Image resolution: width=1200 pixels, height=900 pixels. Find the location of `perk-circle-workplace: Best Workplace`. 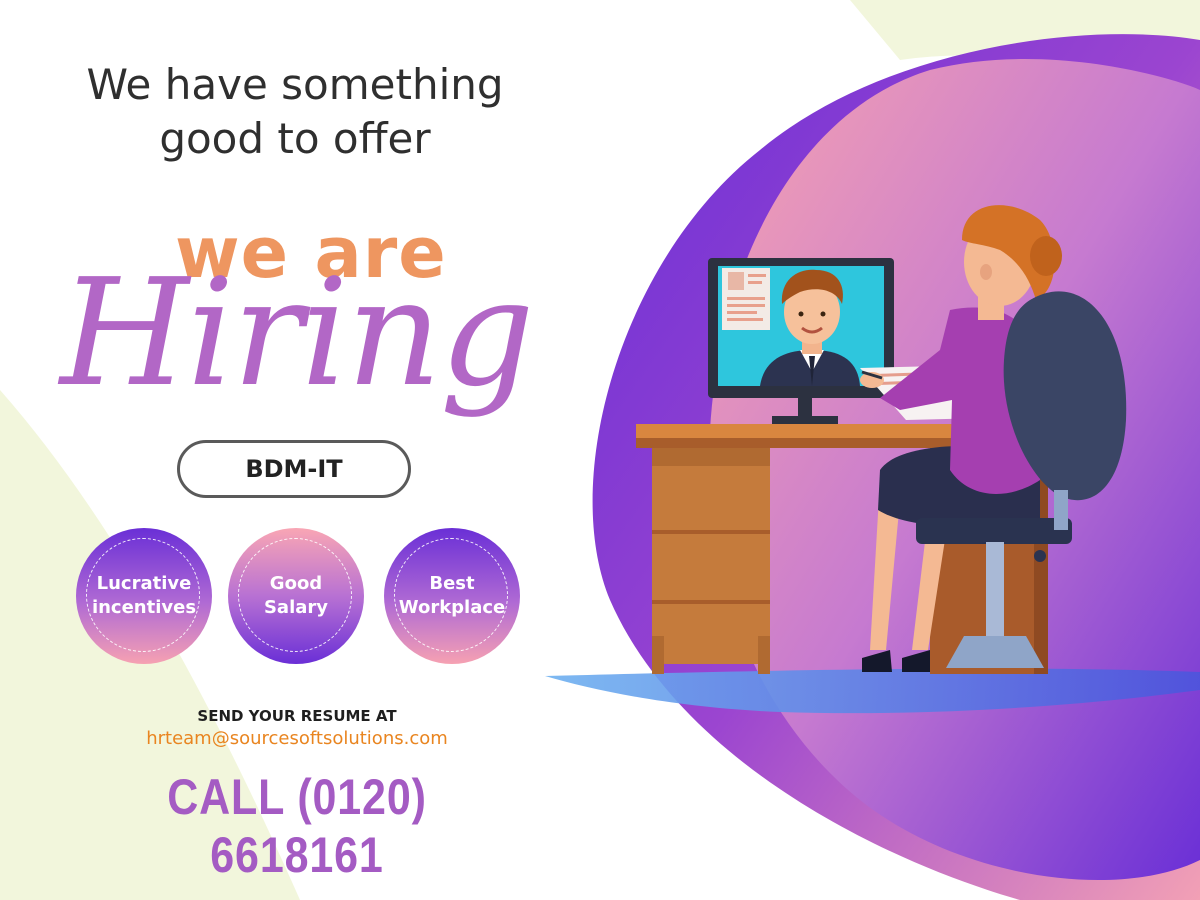

perk-circle-workplace: Best Workplace is located at coordinates (452, 596).